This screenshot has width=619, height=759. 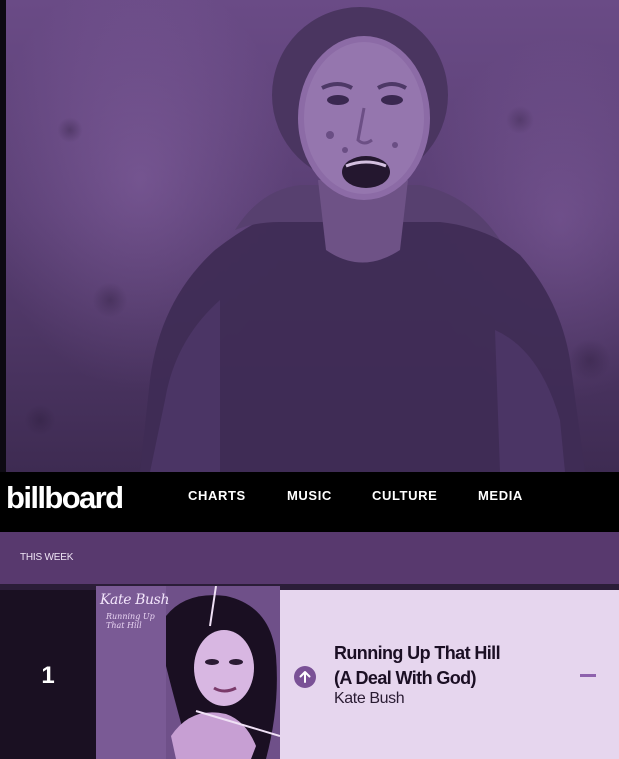 I want to click on rank-cell: 1, so click(x=48, y=674).